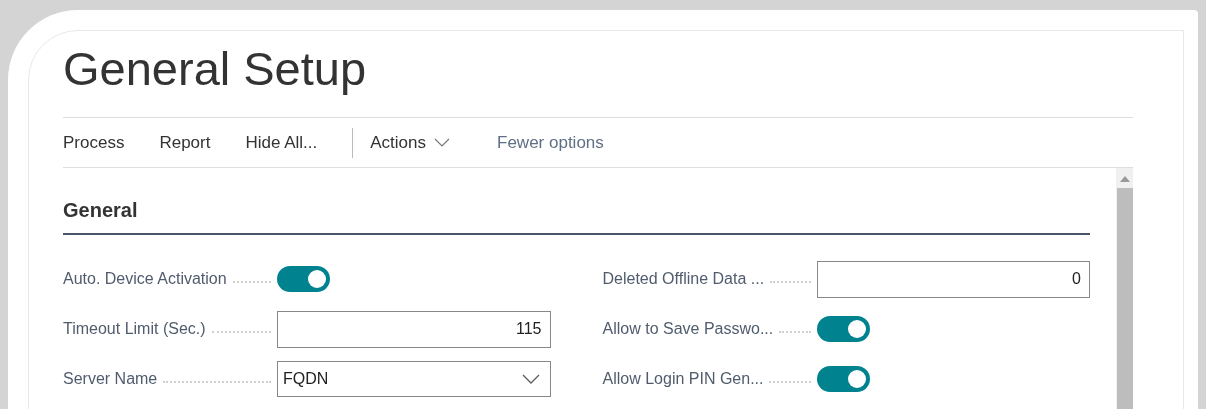 This screenshot has width=1206, height=409. I want to click on number-field: 115, so click(414, 329).